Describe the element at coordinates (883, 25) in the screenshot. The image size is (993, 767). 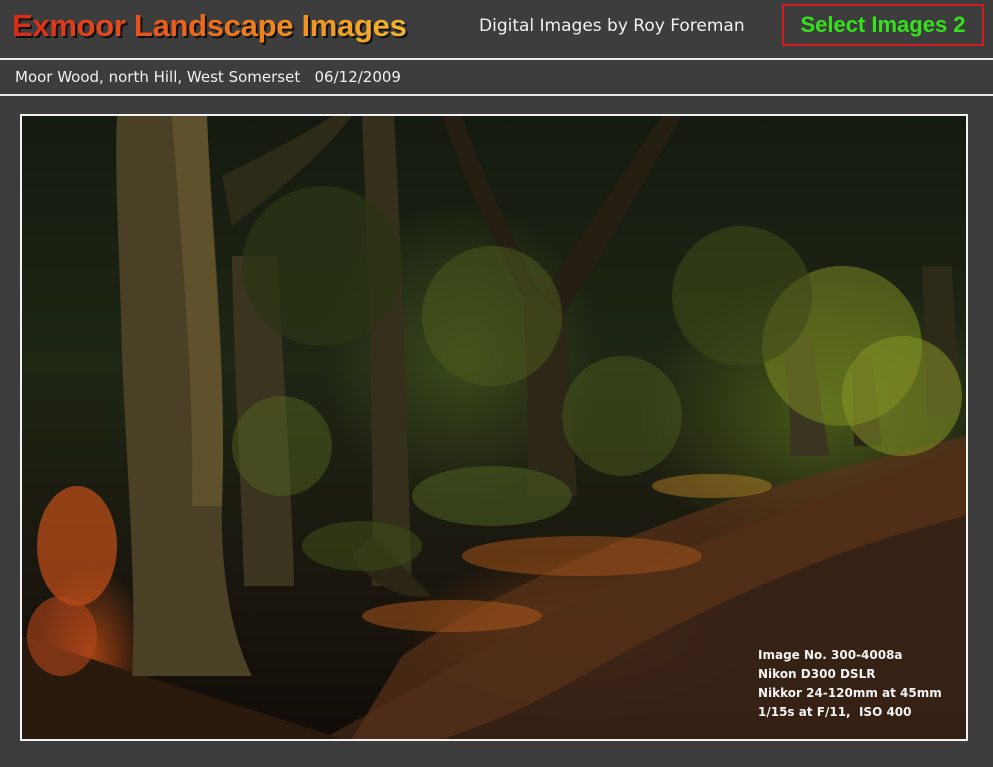
I see `select-images-button: Select Images 2` at that location.